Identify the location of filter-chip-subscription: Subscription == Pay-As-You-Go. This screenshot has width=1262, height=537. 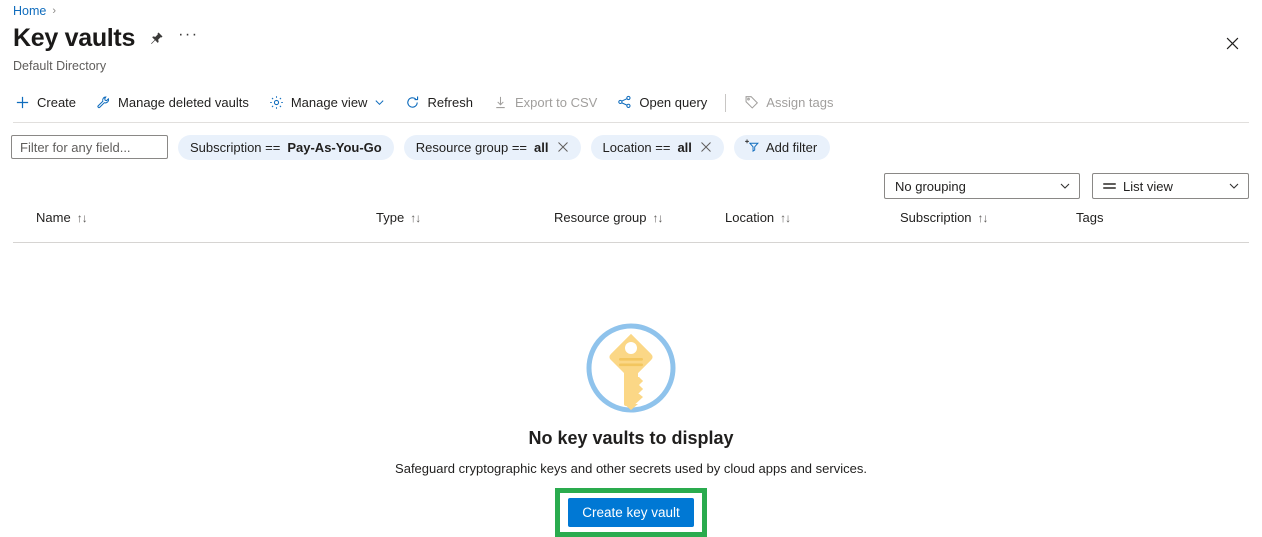
(286, 147).